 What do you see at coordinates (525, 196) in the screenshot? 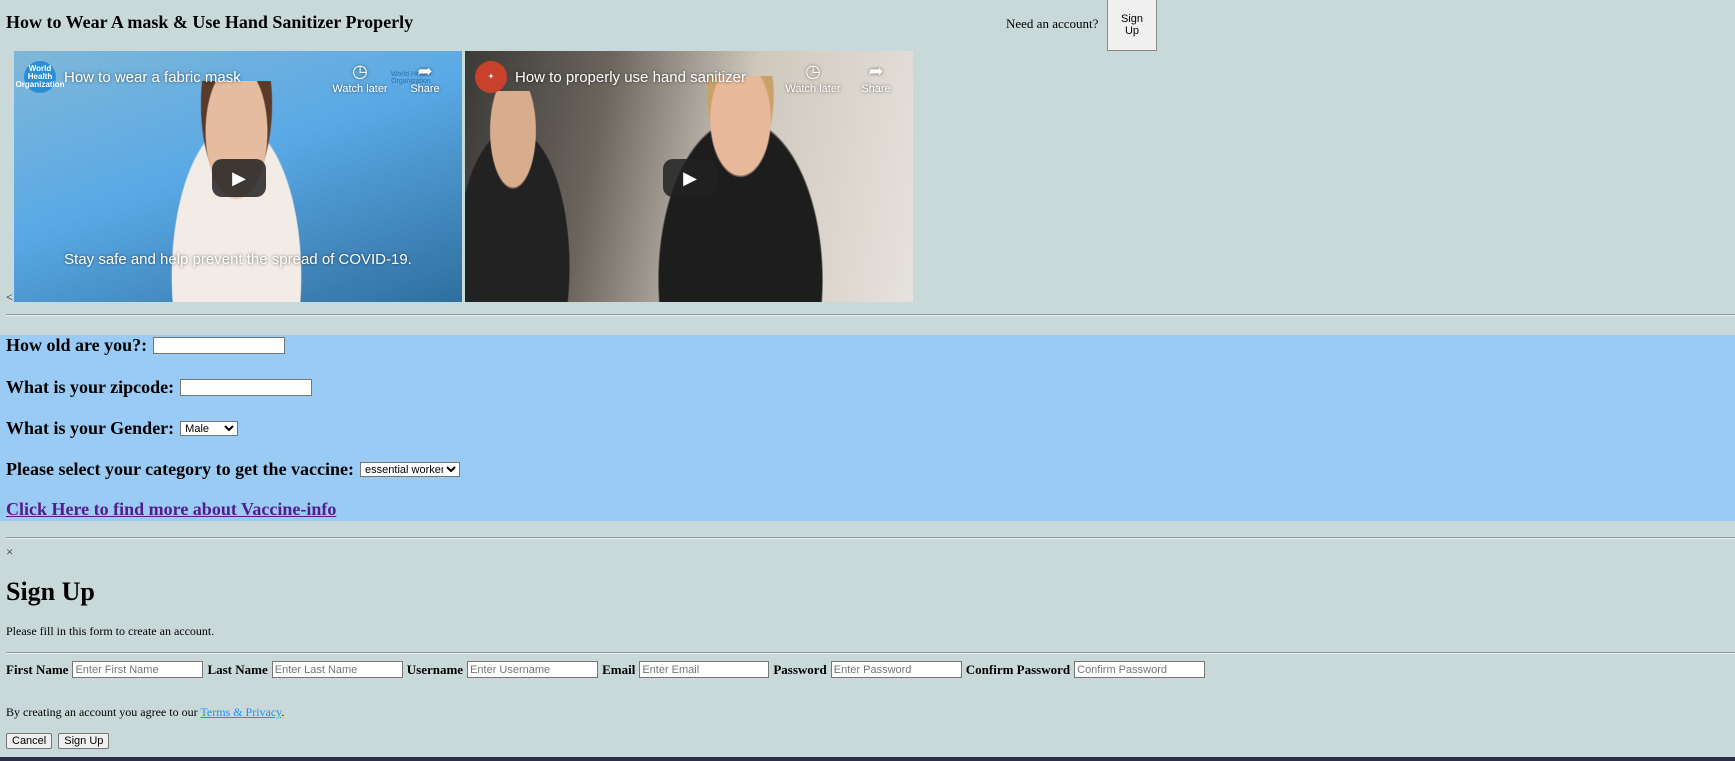
I see `video-thumbnail-person` at bounding box center [525, 196].